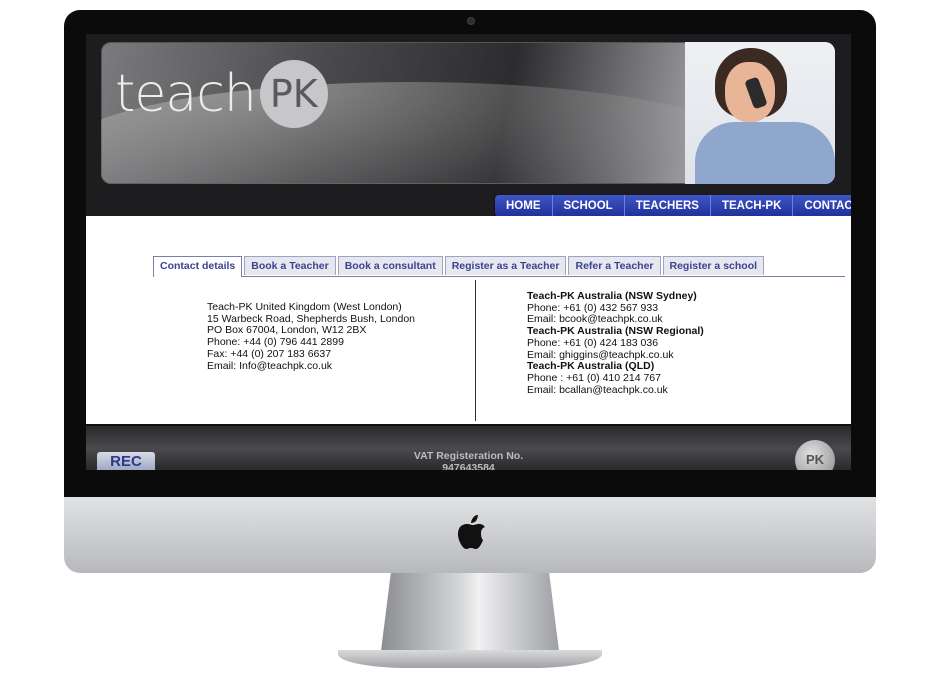  Describe the element at coordinates (815, 455) in the screenshot. I see `footer-pk-badge: PK` at that location.